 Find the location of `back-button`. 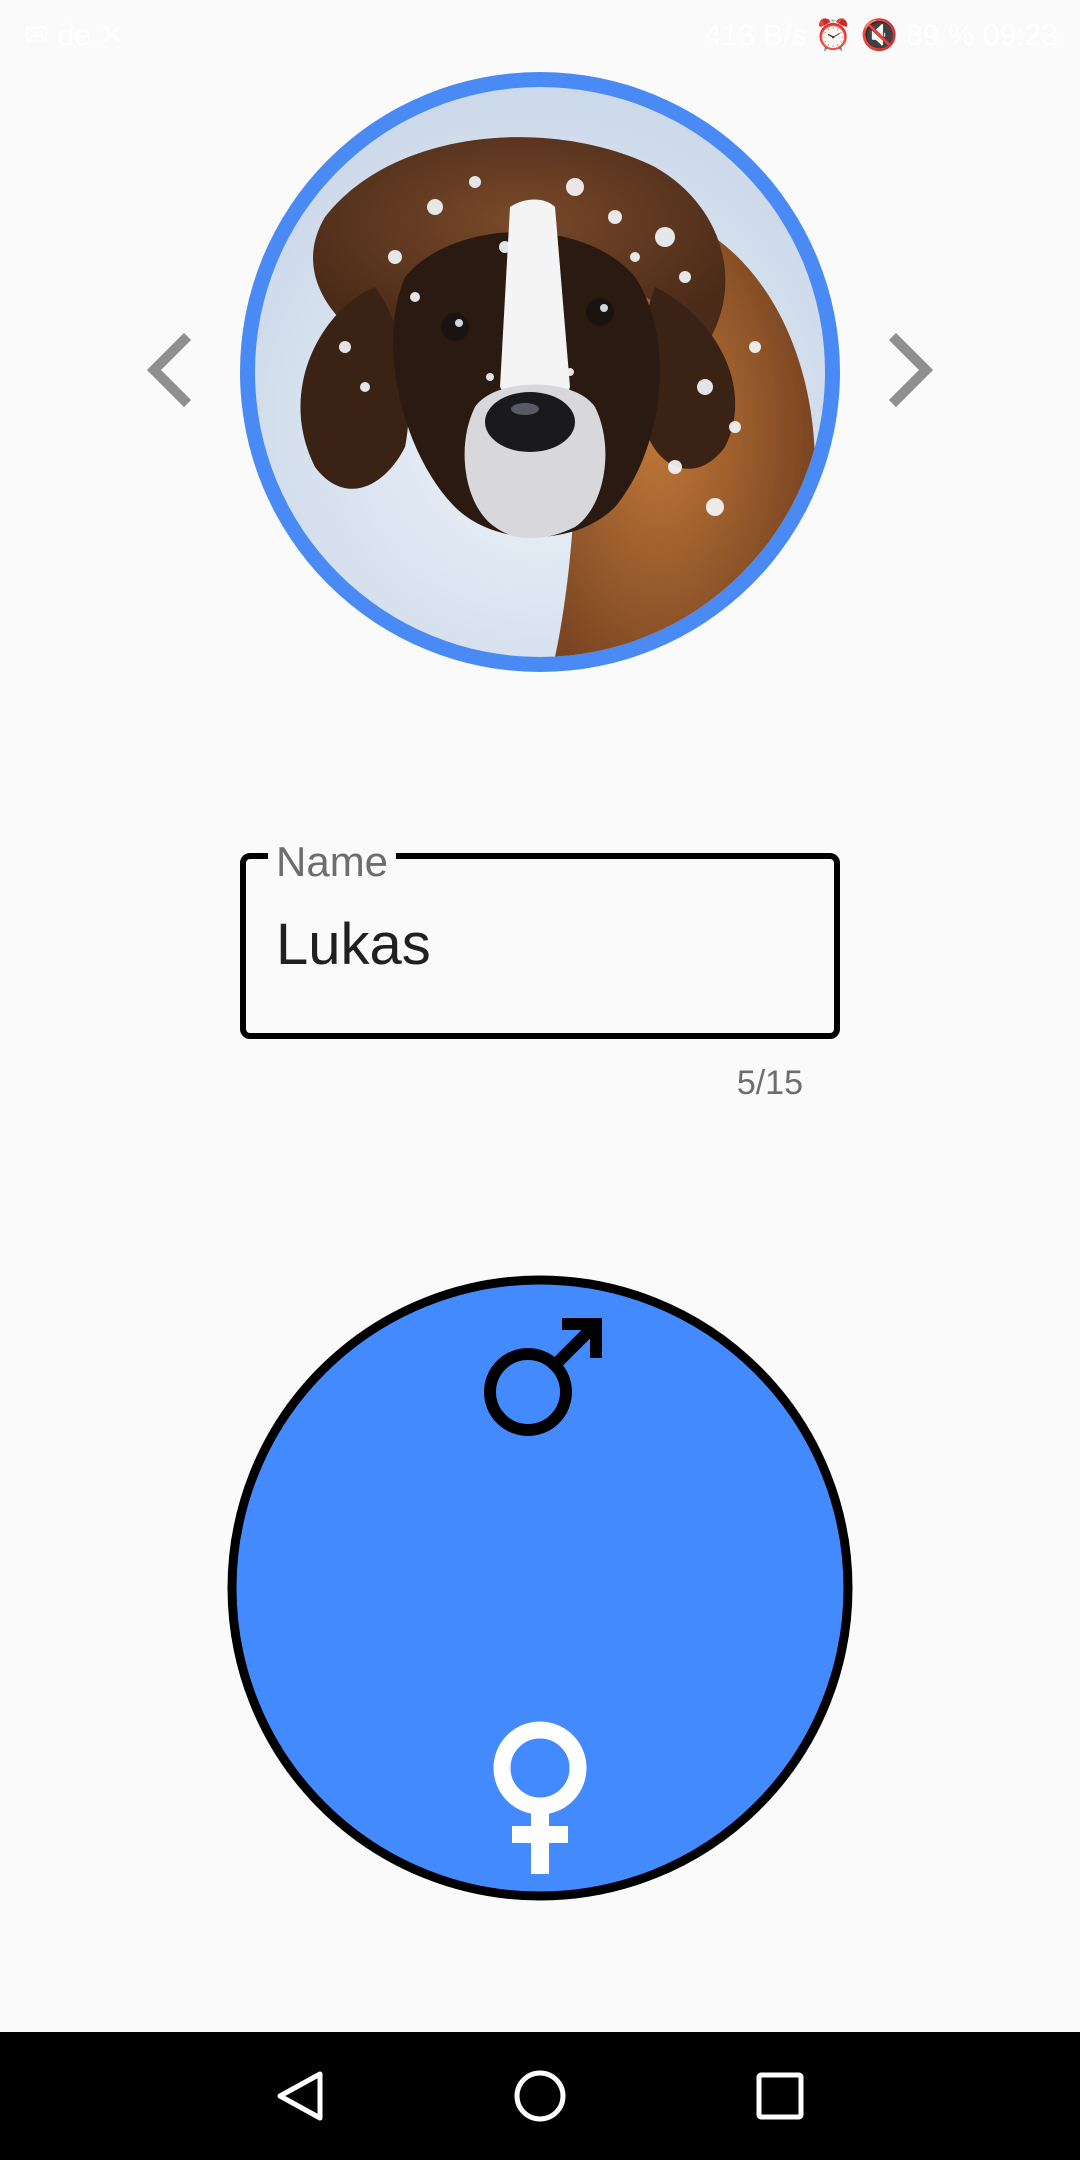

back-button is located at coordinates (300, 2096).